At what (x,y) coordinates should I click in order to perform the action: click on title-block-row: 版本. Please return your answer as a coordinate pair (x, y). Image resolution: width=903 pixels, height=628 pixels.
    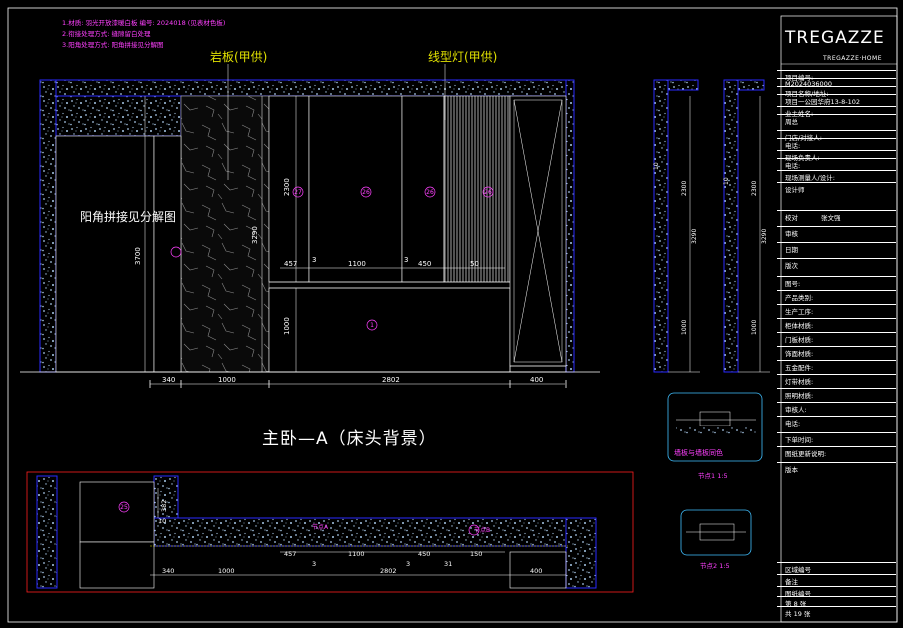
    Looking at the image, I should click on (791, 470).